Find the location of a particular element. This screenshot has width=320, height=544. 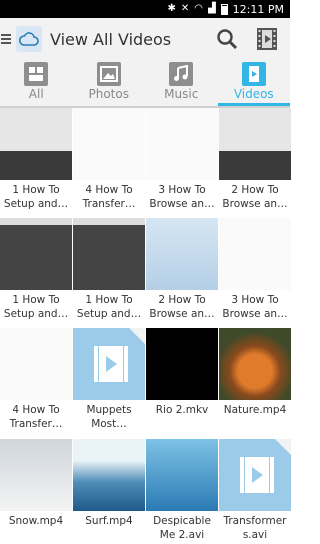

tab-music-label: Music is located at coordinates (181, 94).